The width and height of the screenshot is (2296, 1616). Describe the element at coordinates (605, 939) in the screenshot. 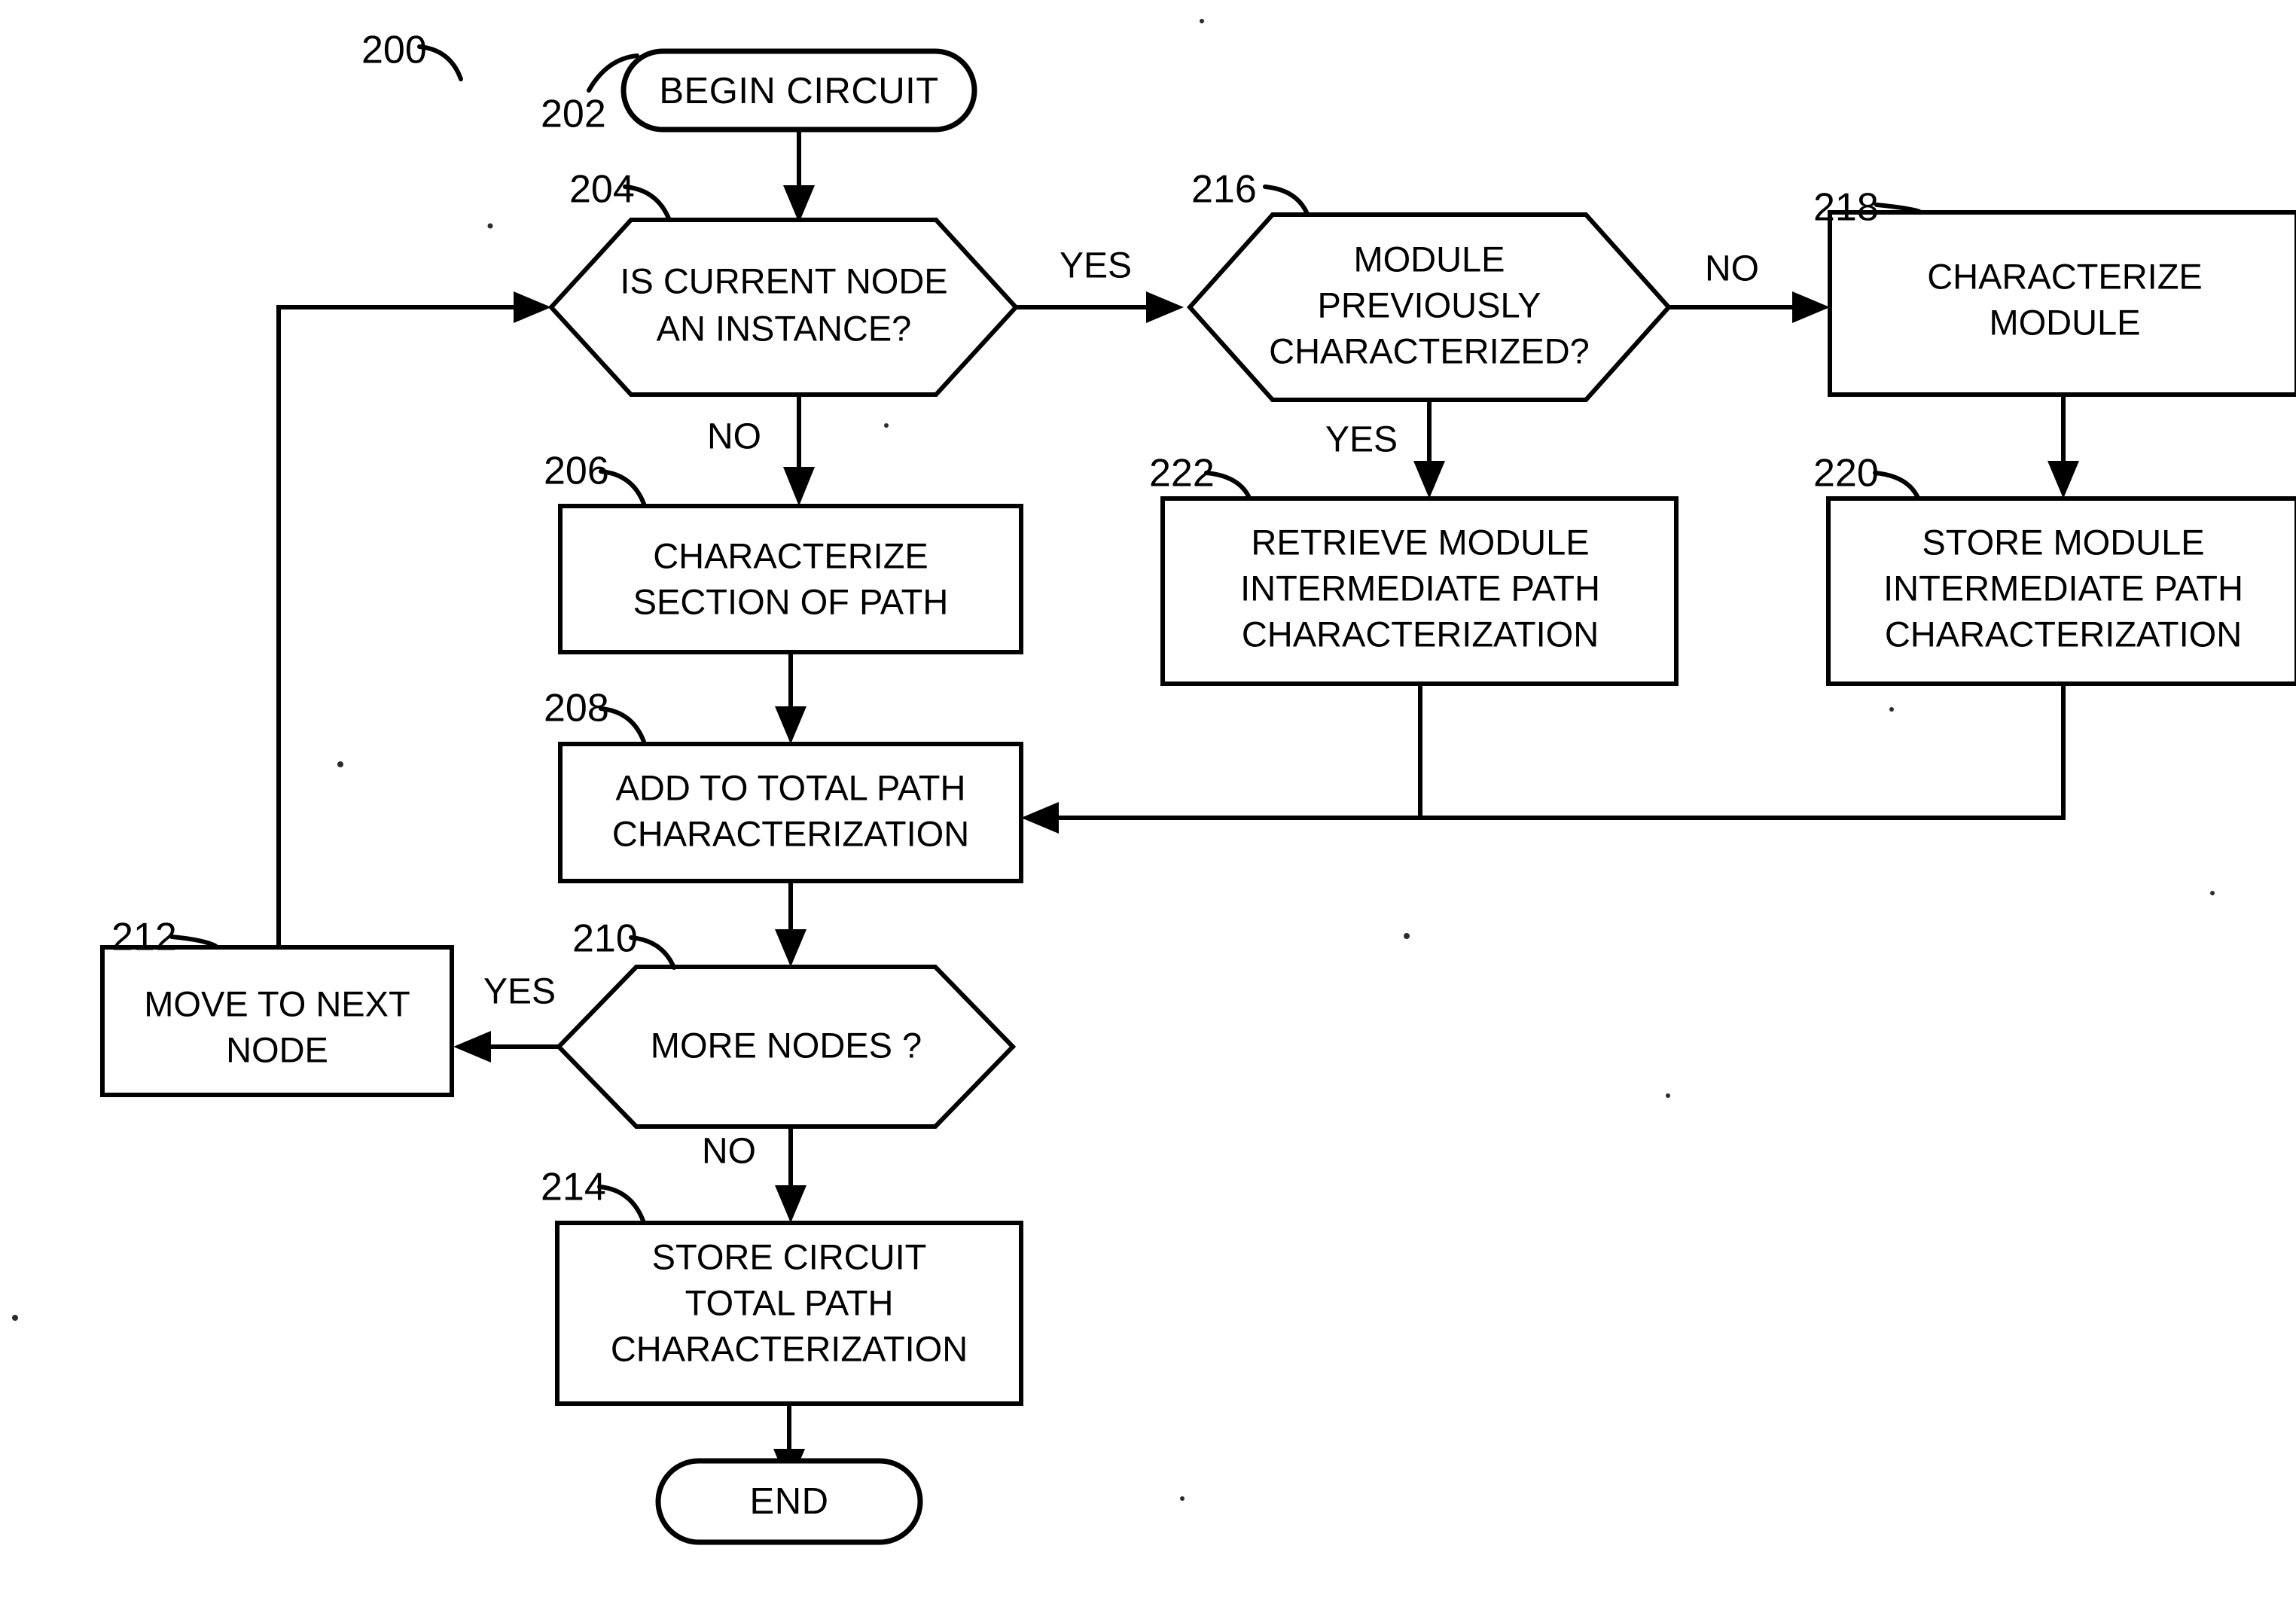

I see `ref-number-210: 210` at that location.